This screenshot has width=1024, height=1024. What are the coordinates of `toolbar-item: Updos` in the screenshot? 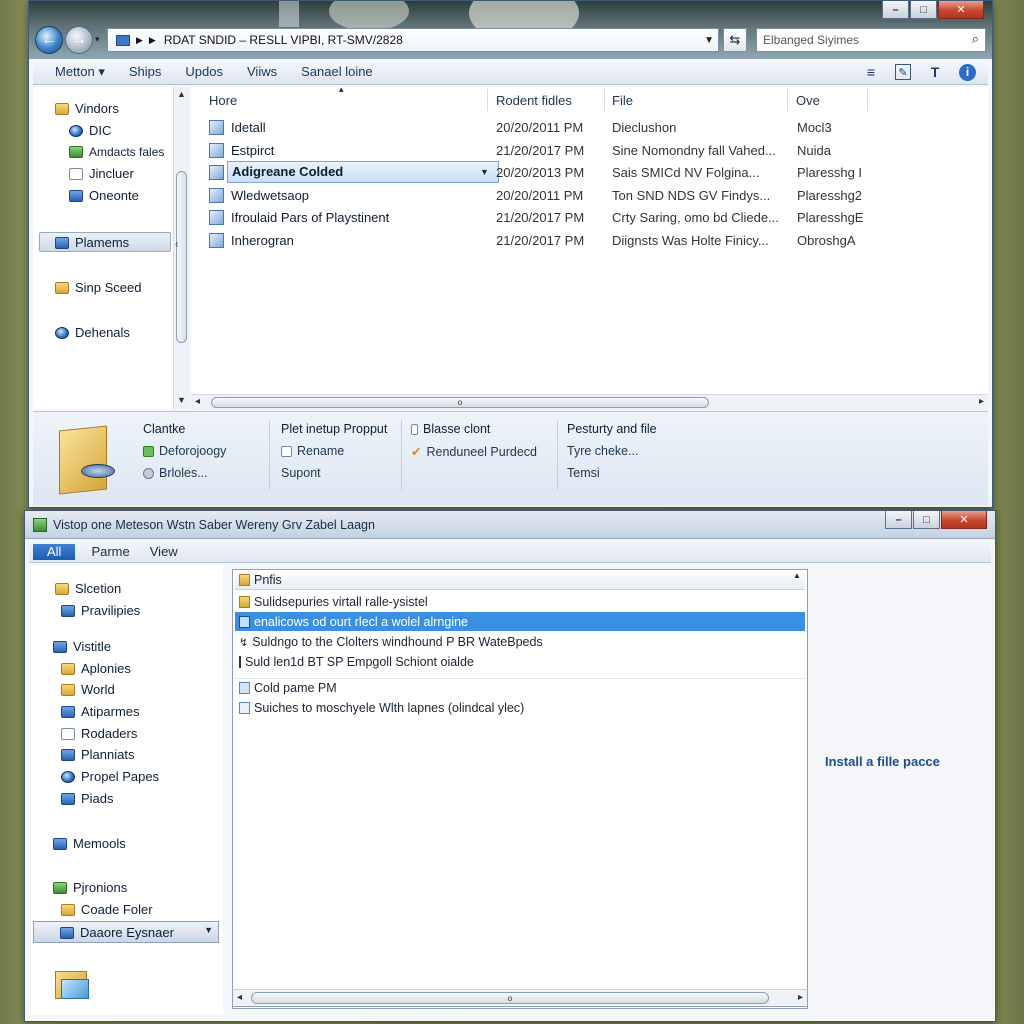 It's located at (204, 71).